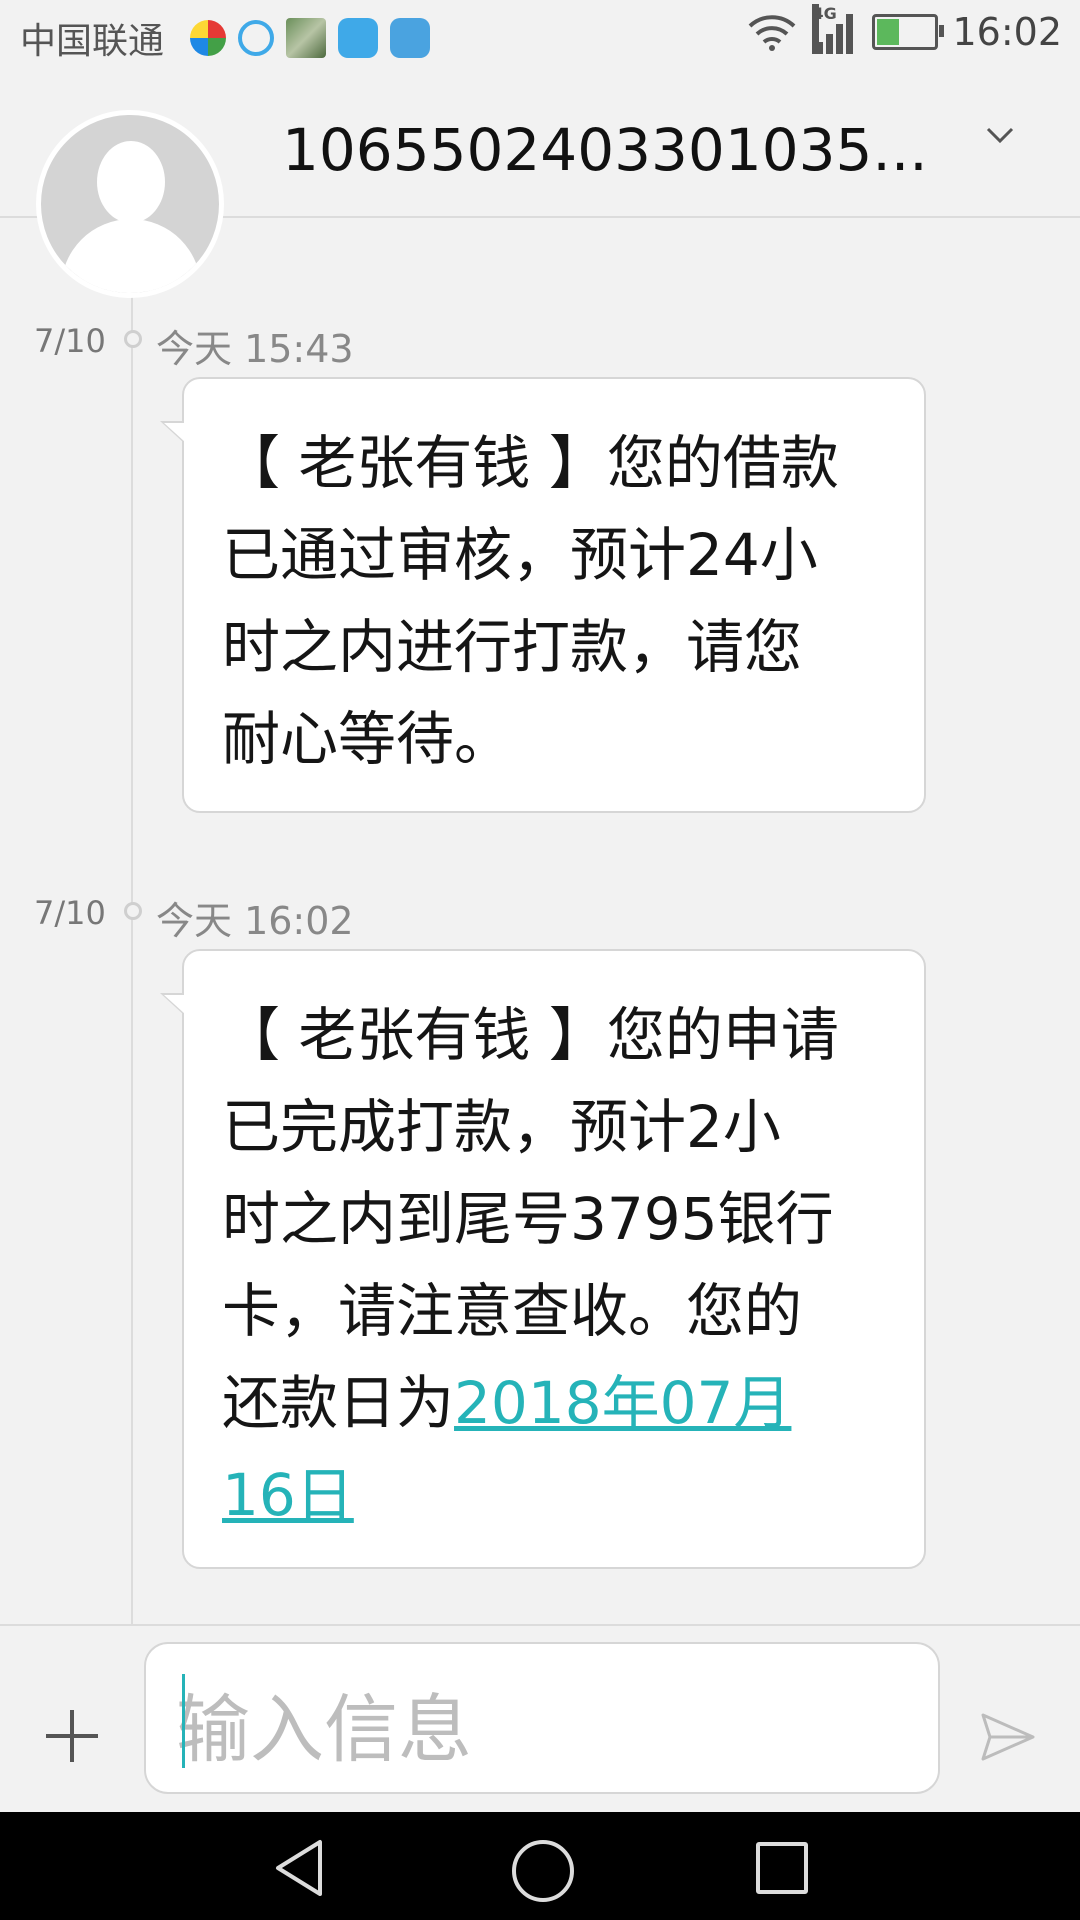 This screenshot has height=1920, width=1080. I want to click on date-link: 16日, so click(288, 1495).